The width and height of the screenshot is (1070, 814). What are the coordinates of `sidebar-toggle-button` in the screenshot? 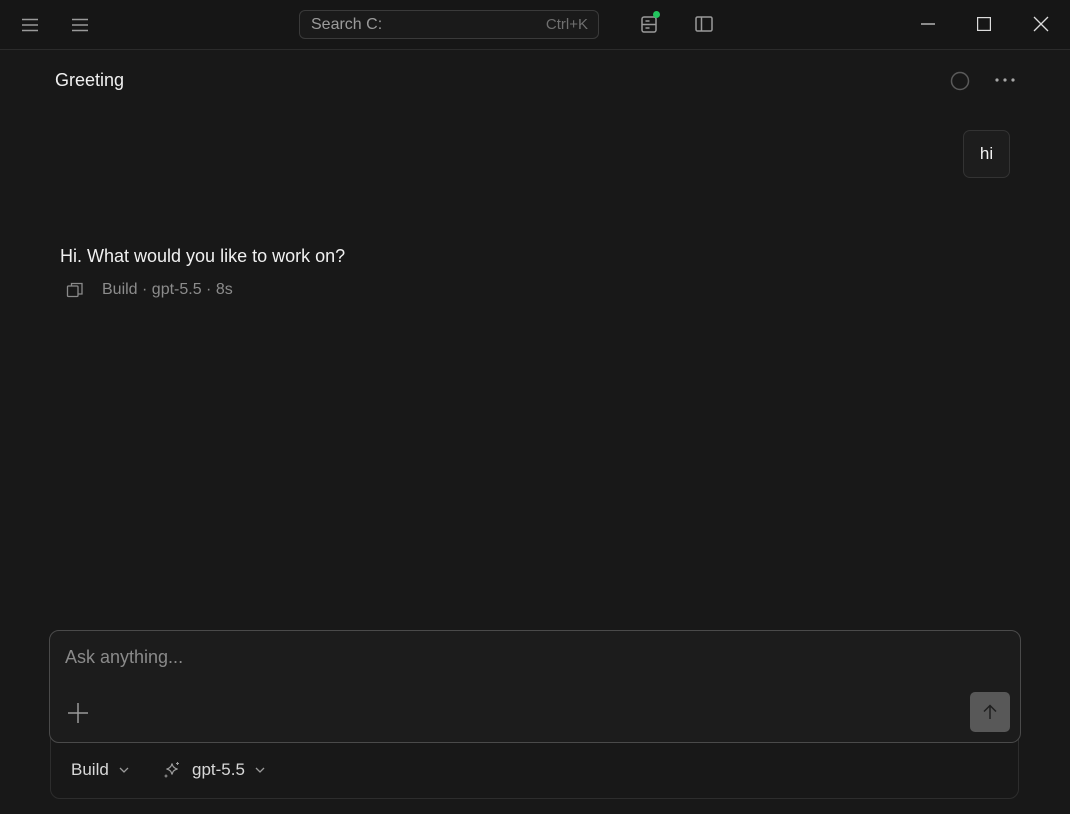 It's located at (704, 24).